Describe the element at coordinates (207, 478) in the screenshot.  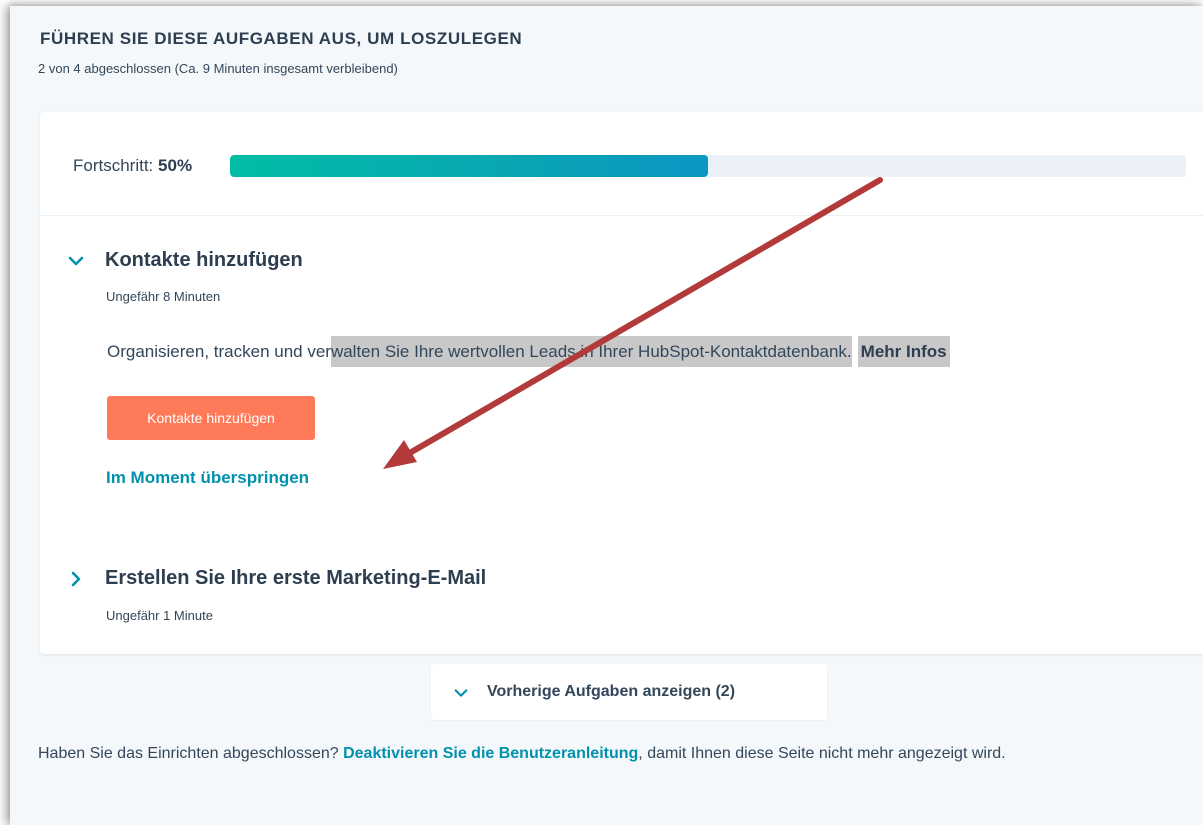
I see `skip-for-now-link: Im Moment überspringen` at that location.